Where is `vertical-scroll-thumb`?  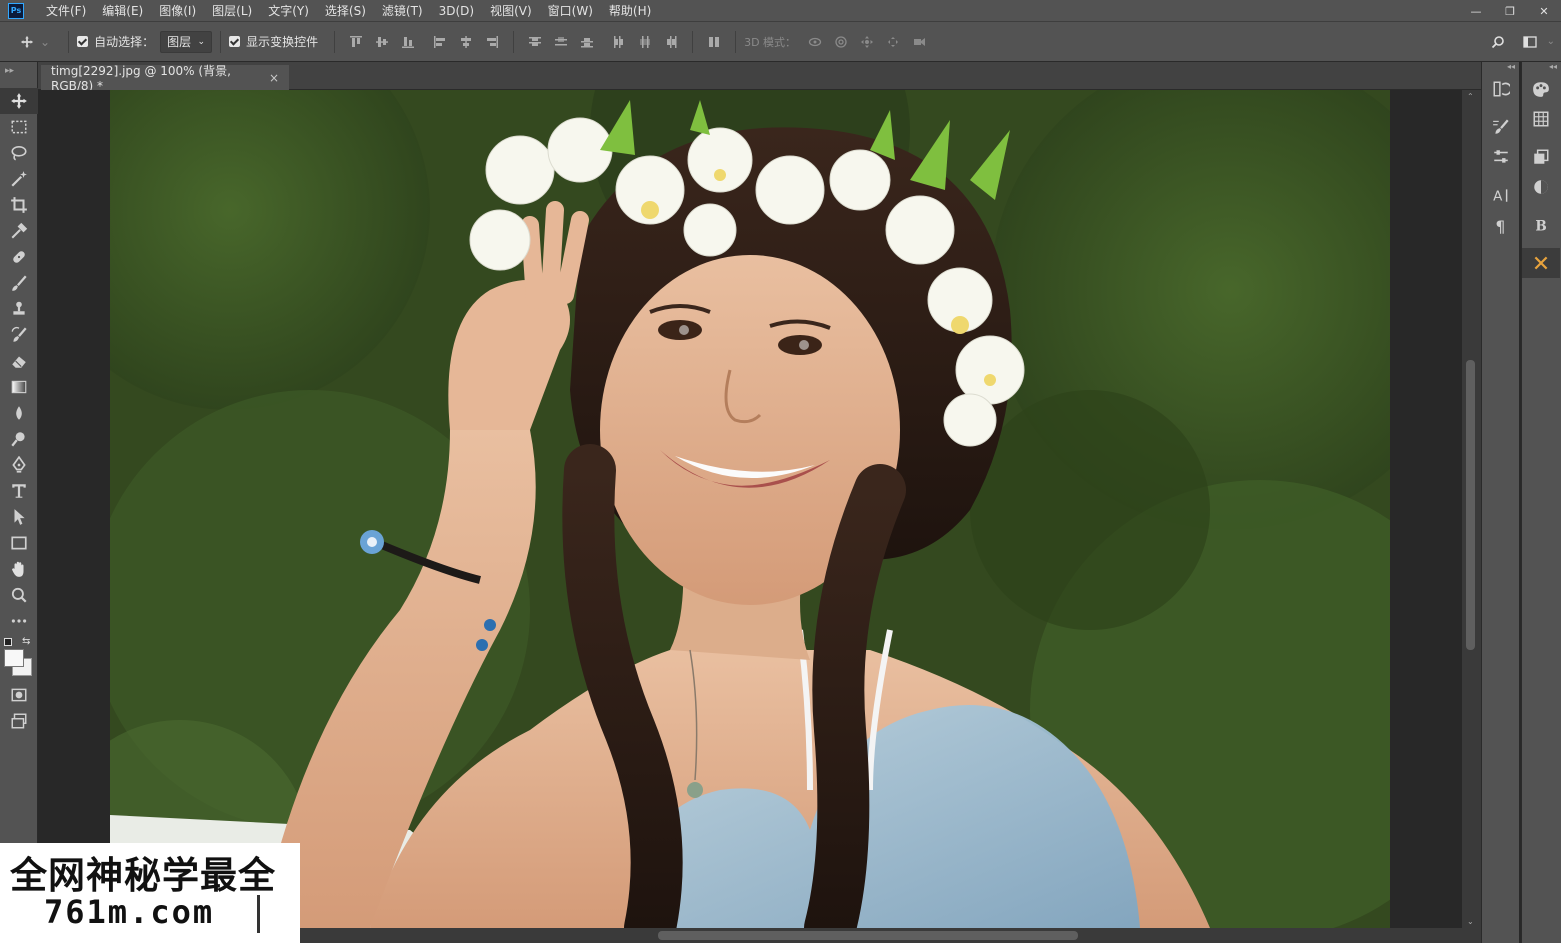 vertical-scroll-thumb is located at coordinates (1470, 505).